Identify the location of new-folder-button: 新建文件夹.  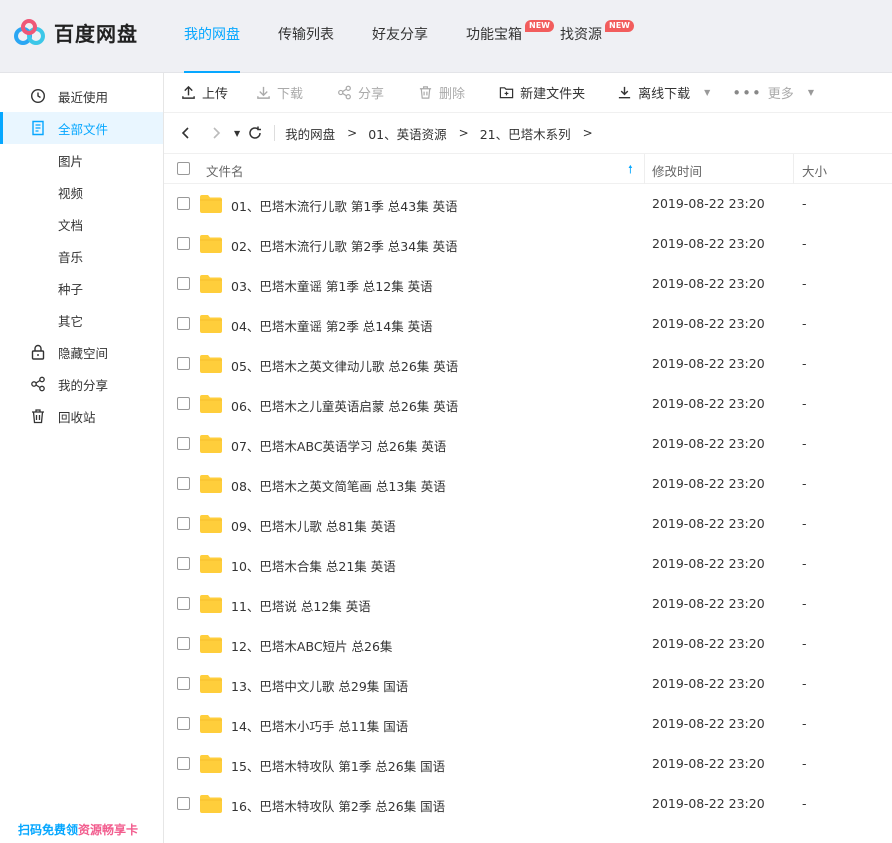
(542, 93).